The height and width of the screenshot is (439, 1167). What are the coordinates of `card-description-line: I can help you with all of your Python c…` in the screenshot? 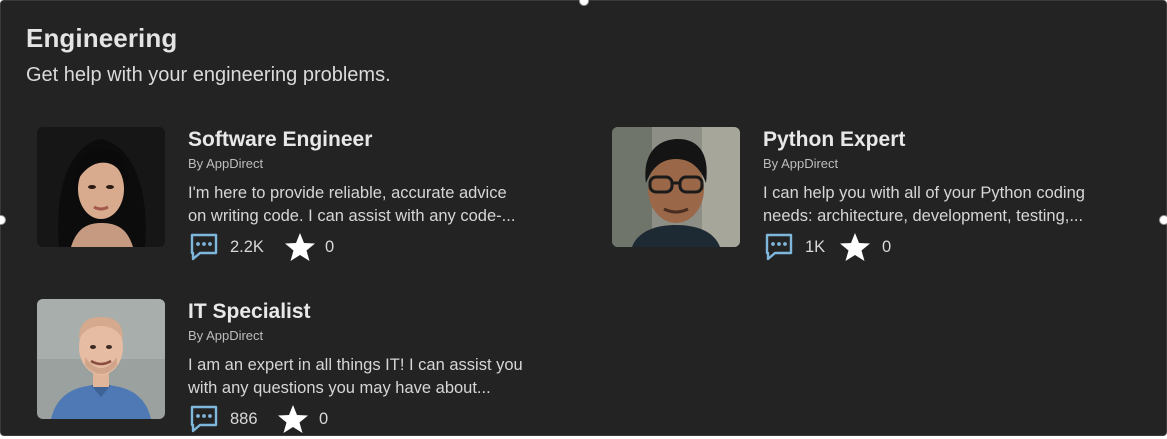 It's located at (924, 193).